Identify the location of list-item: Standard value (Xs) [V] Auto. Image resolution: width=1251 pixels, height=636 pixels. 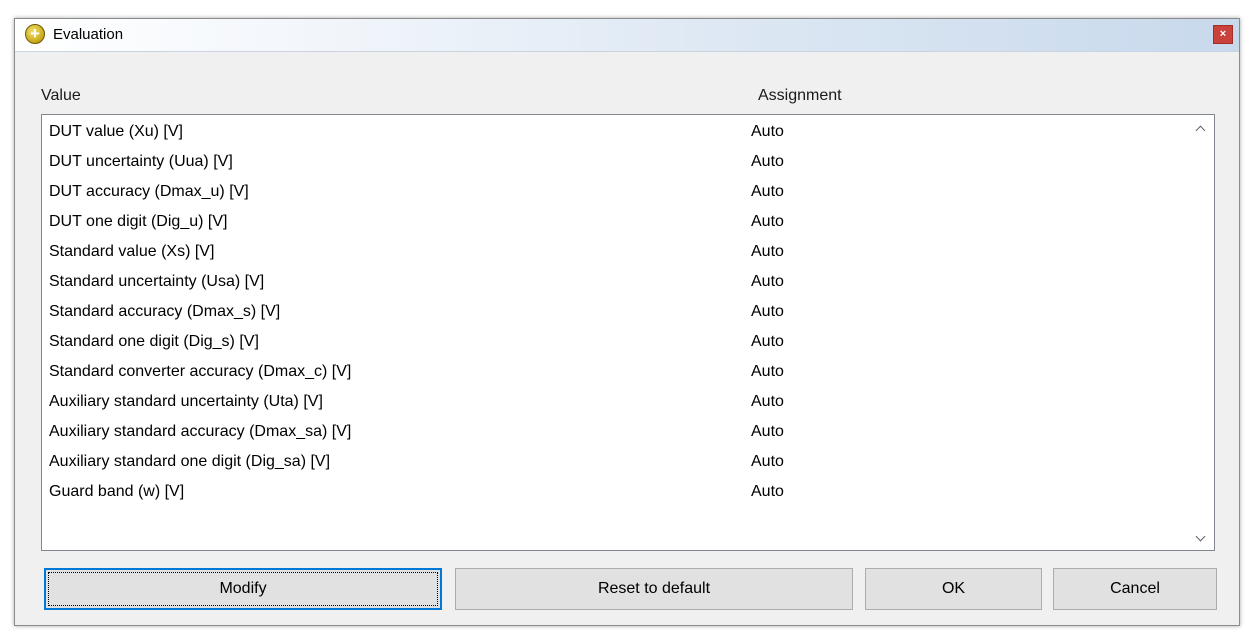
(616, 252).